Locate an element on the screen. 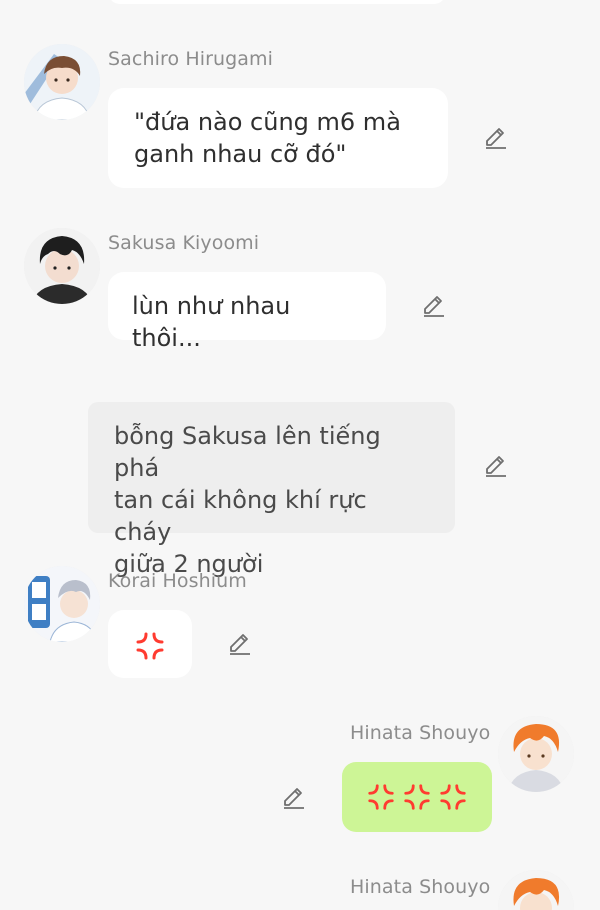 The image size is (600, 910). message-bubble is located at coordinates (150, 644).